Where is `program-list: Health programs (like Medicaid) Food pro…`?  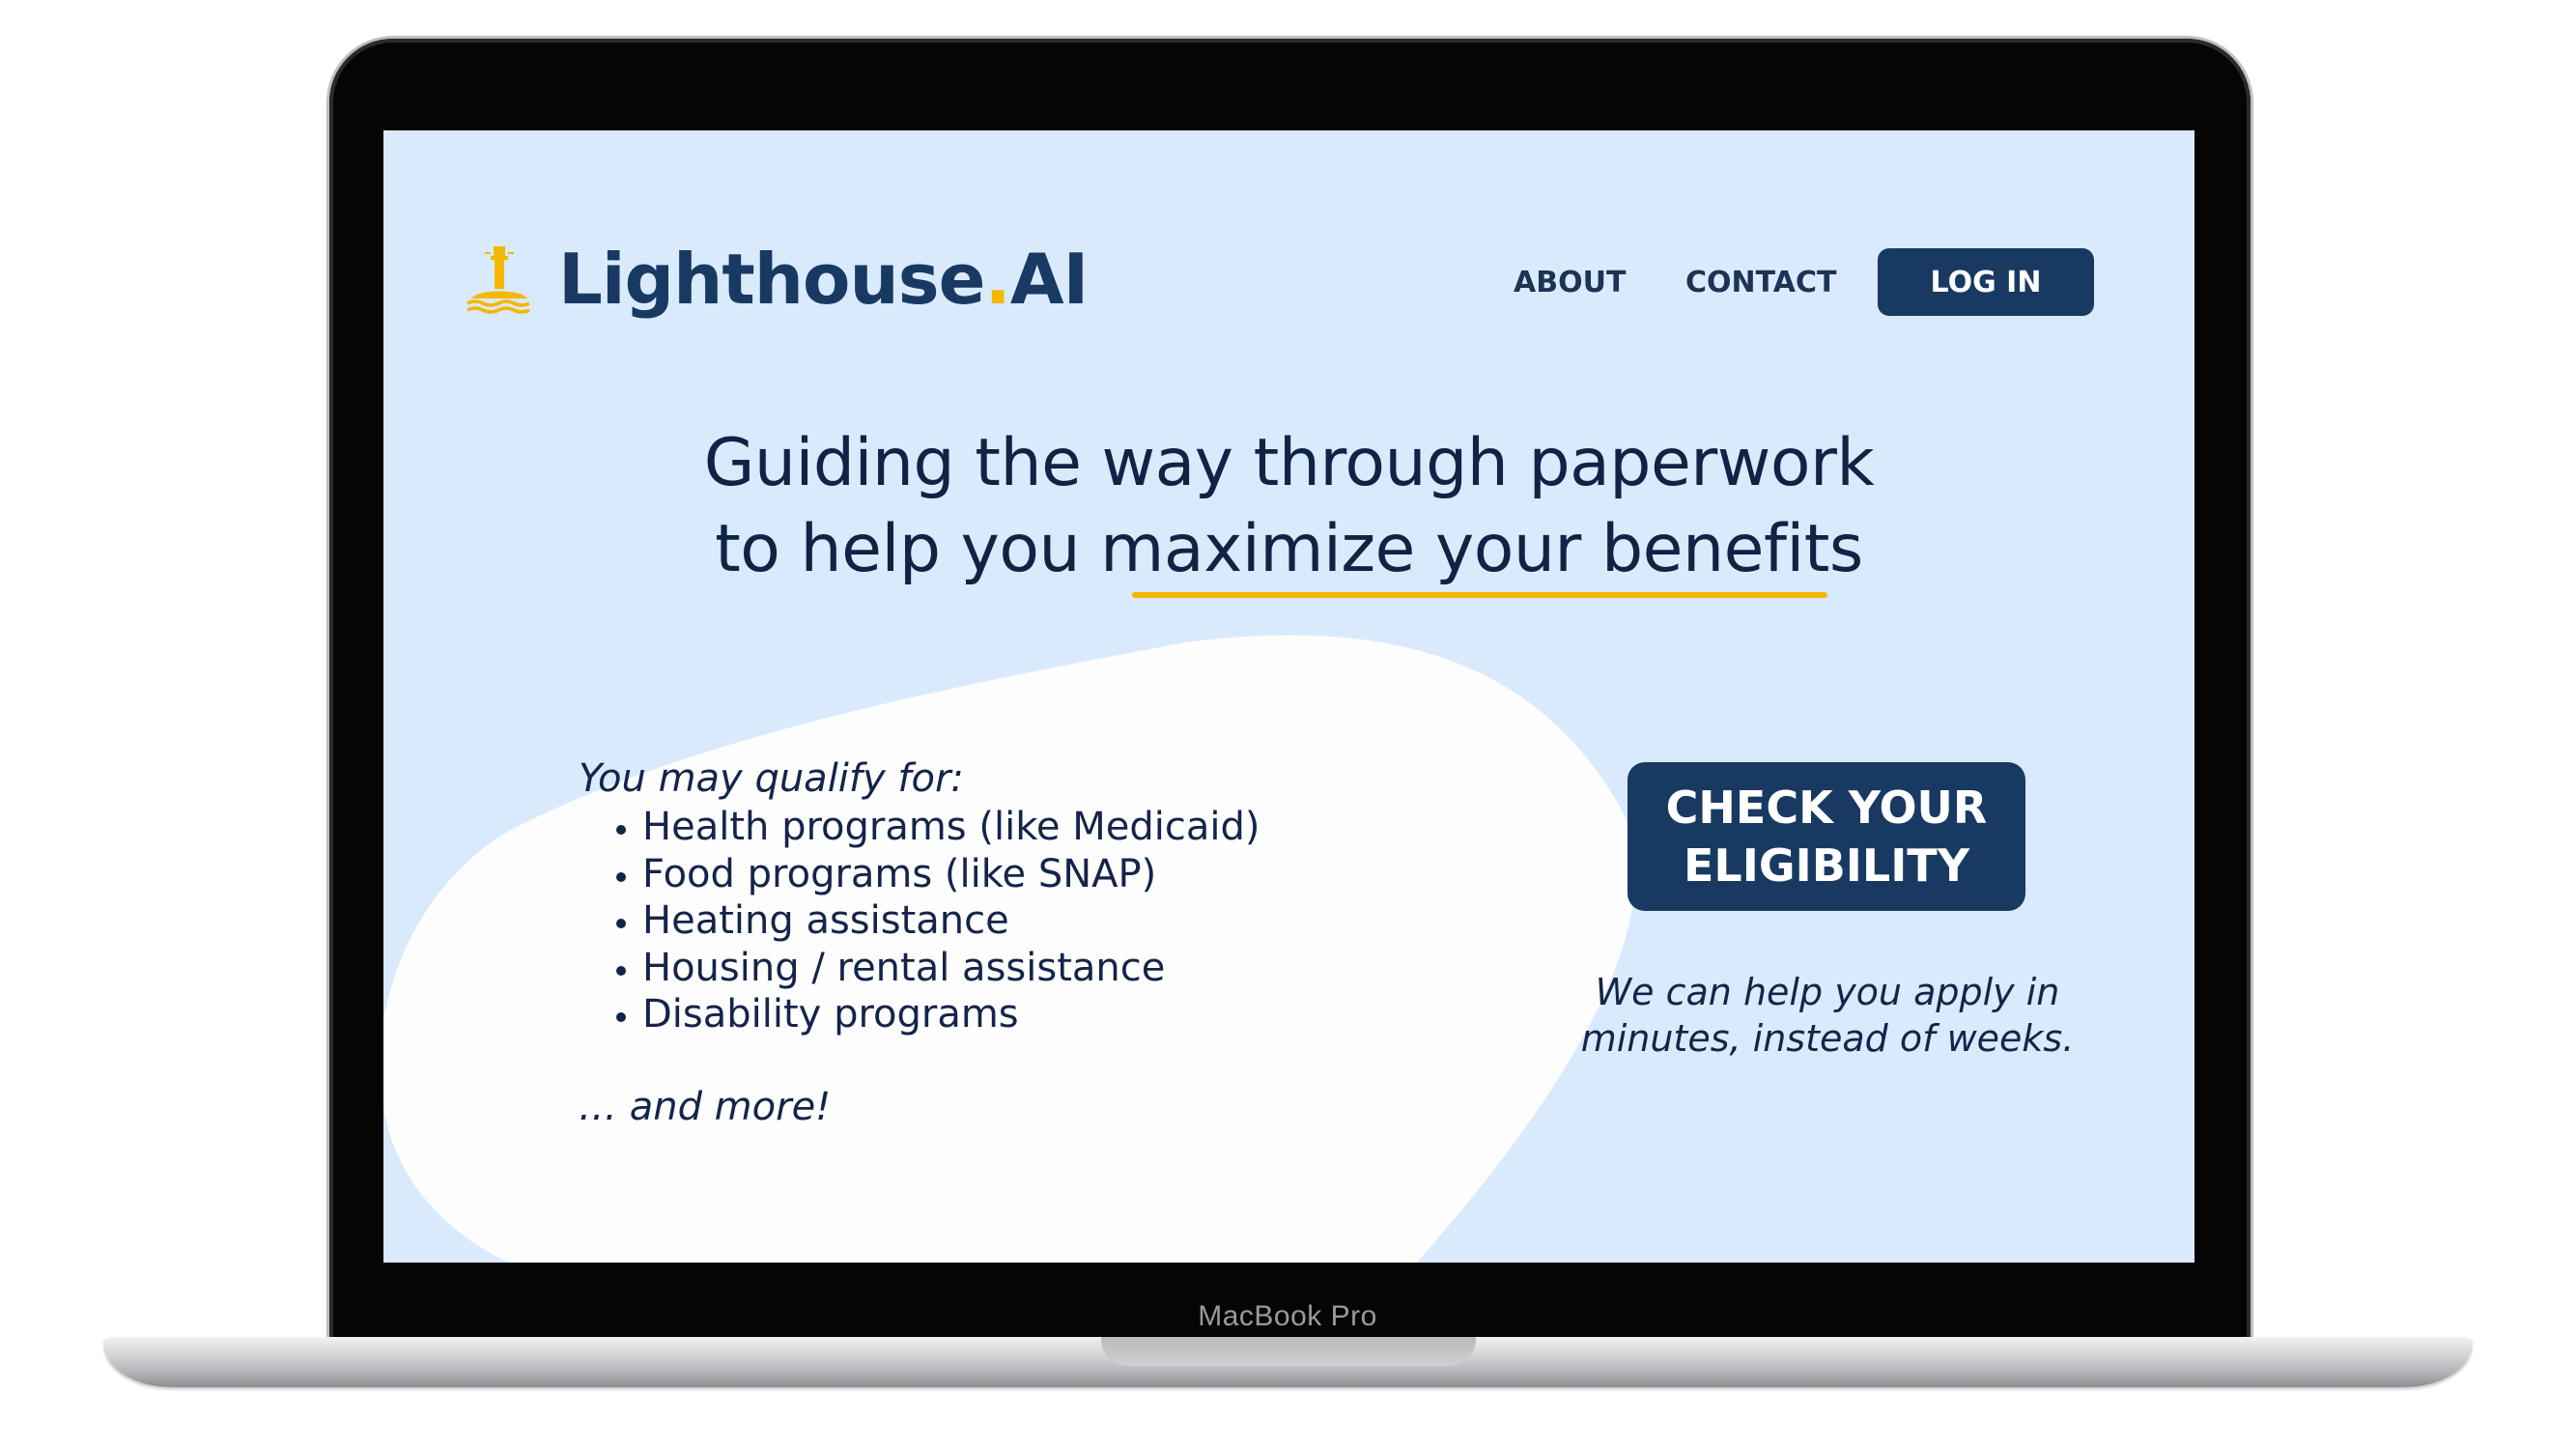
program-list: Health programs (like Medicaid) Food pro… is located at coordinates (919, 921).